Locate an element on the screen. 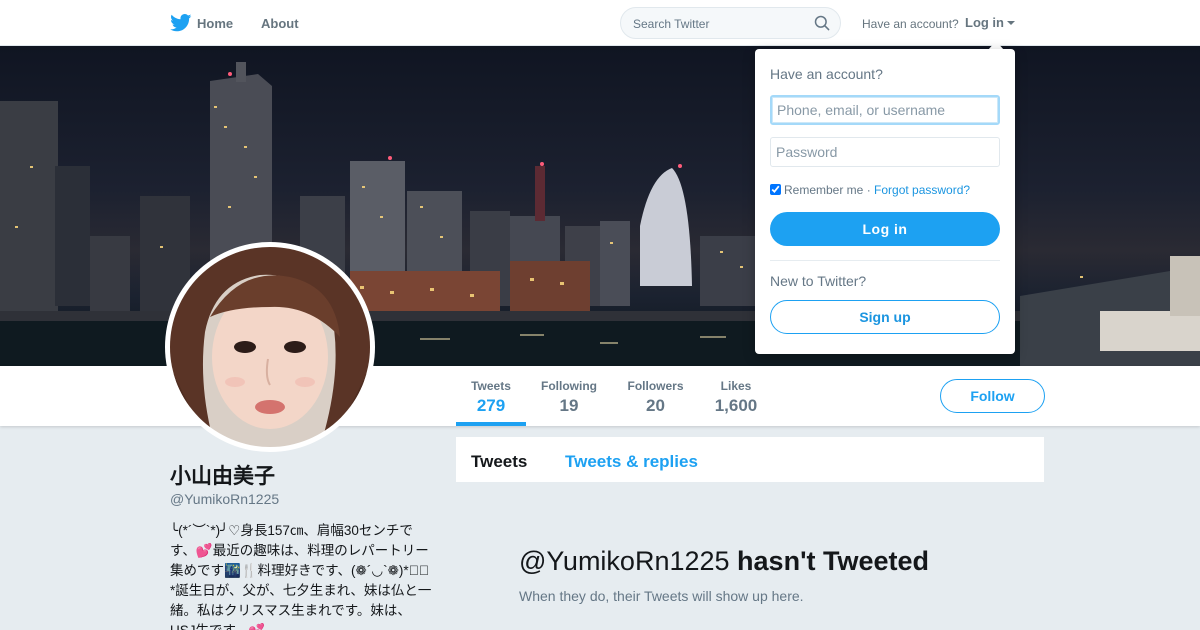 The width and height of the screenshot is (1200, 630). username-field is located at coordinates (885, 110).